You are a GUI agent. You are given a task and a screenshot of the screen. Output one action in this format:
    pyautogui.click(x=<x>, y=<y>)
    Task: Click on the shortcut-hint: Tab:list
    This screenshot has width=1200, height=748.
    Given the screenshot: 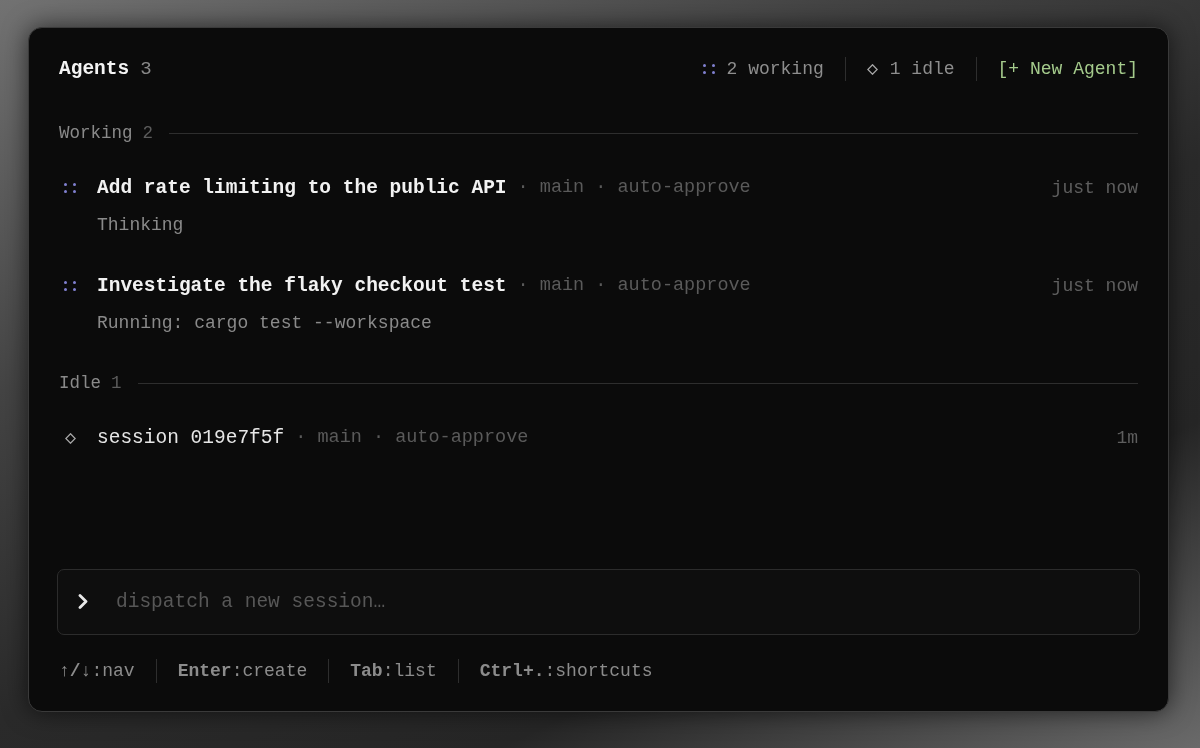 What is the action you would take?
    pyautogui.click(x=393, y=671)
    